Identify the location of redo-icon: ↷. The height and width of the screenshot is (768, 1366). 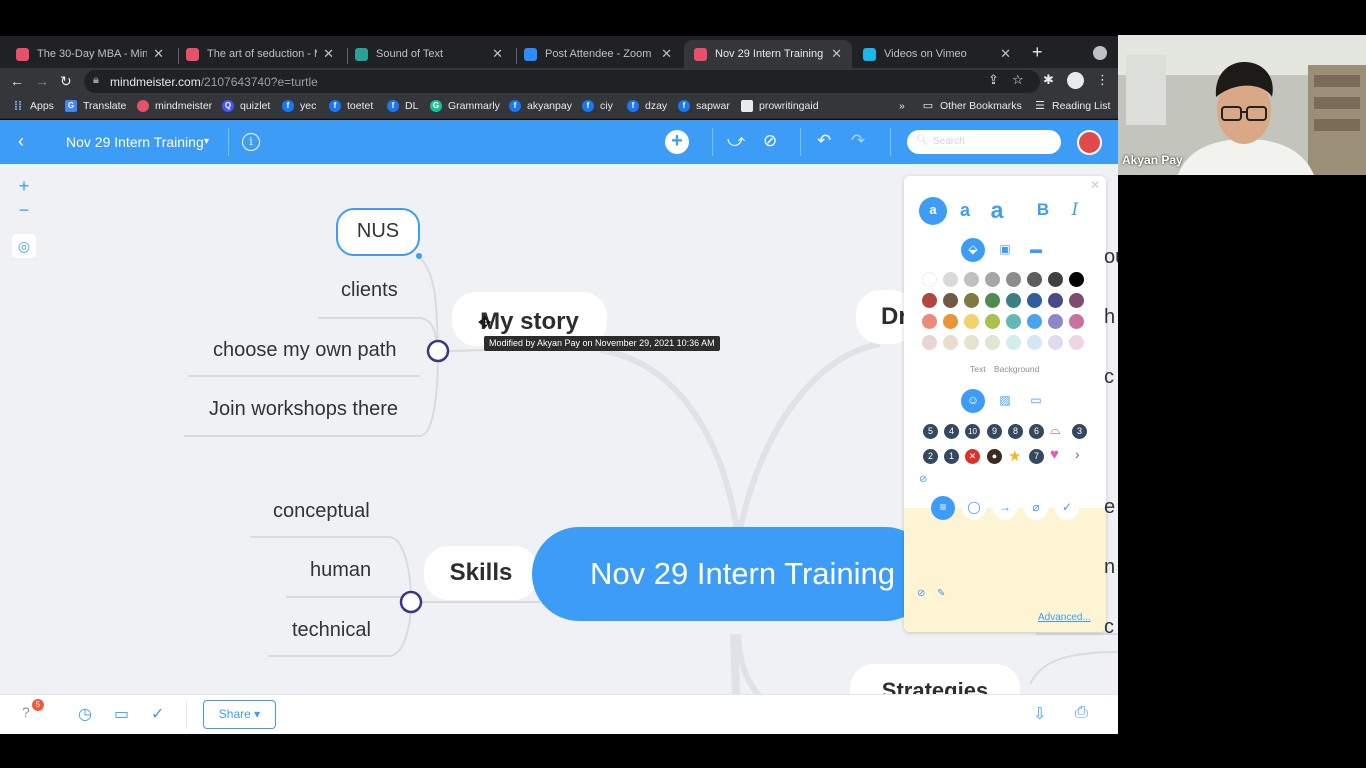
(858, 141).